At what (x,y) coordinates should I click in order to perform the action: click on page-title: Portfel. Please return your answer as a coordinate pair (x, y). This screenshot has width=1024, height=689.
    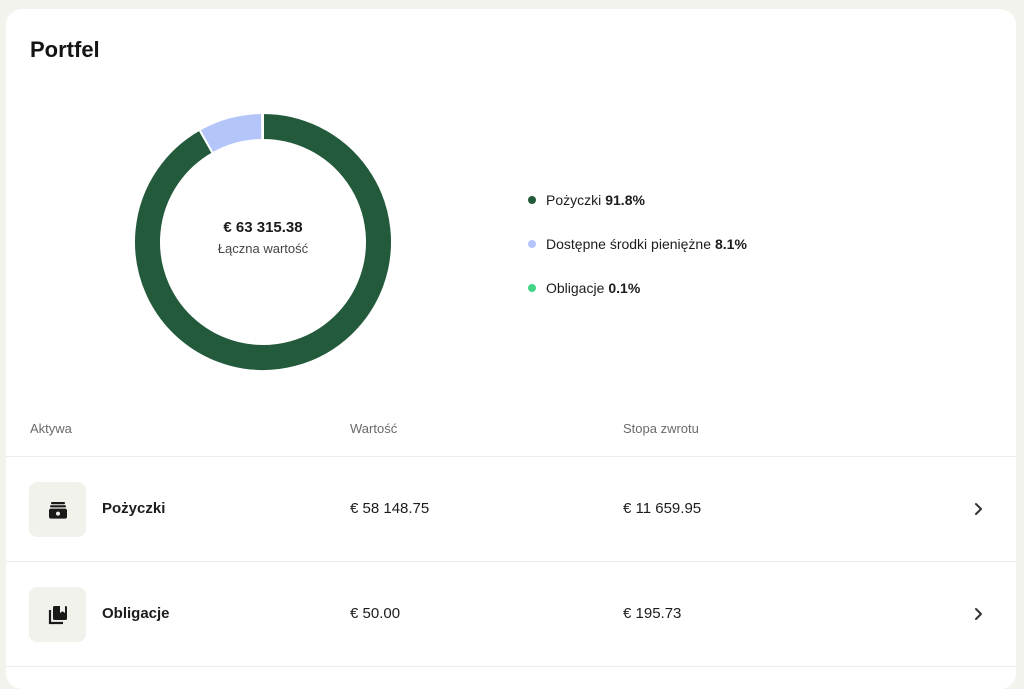
    Looking at the image, I should click on (65, 49).